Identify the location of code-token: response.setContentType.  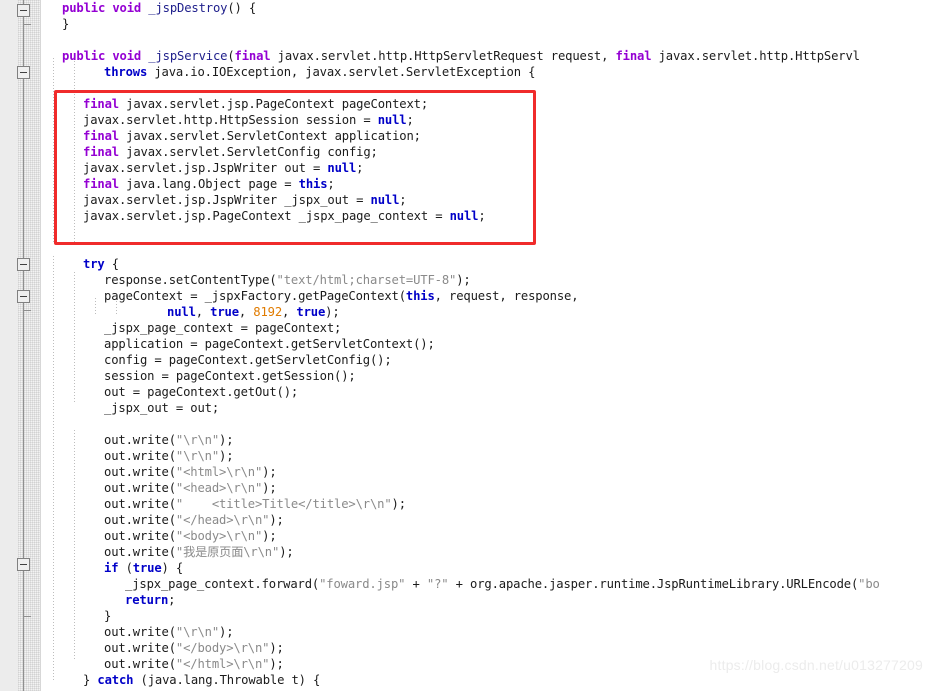
(187, 280).